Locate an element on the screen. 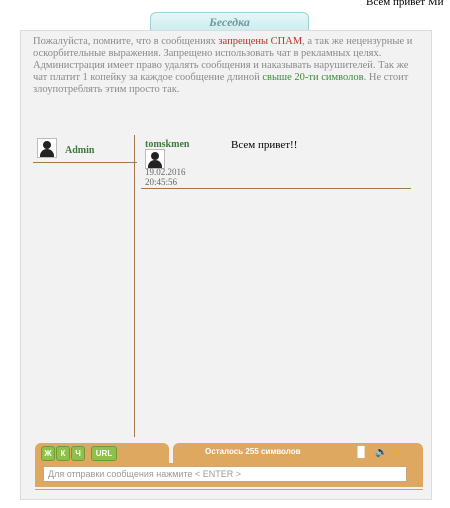 Image resolution: width=450 pixels, height=508 pixels. user-avatar-icon is located at coordinates (47, 148).